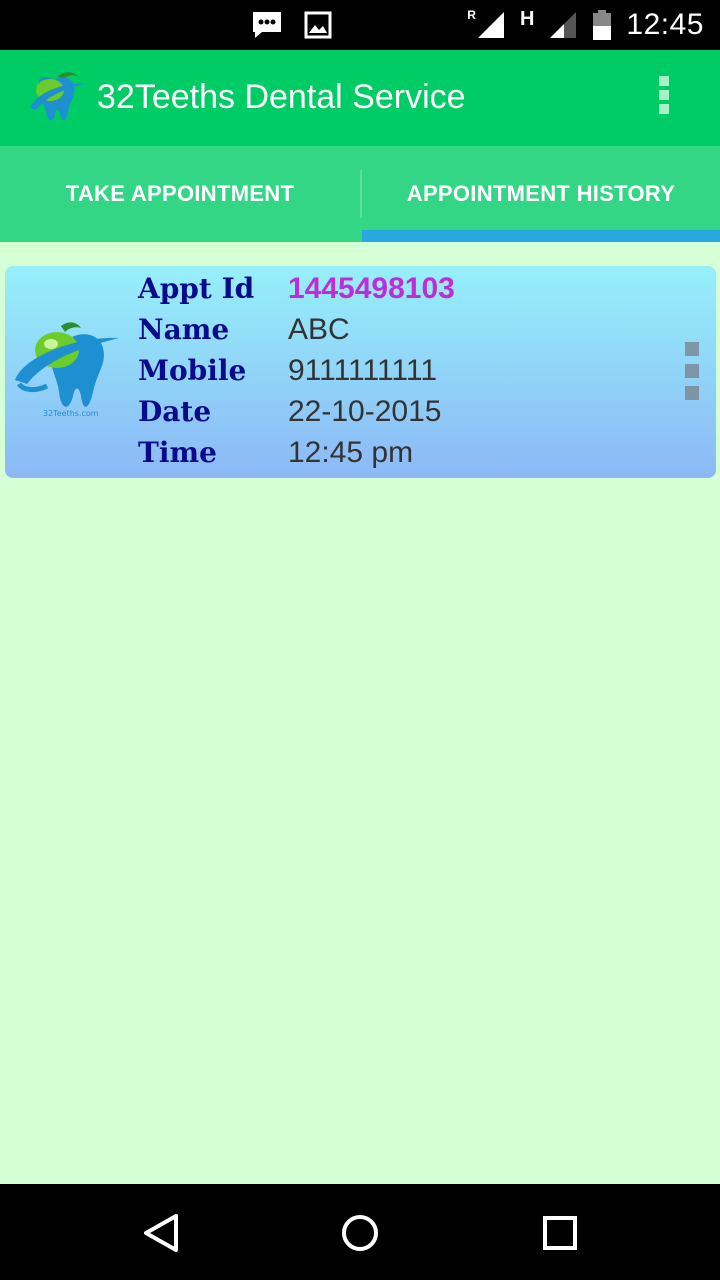 The image size is (720, 1280). I want to click on date-label: Date, so click(175, 411).